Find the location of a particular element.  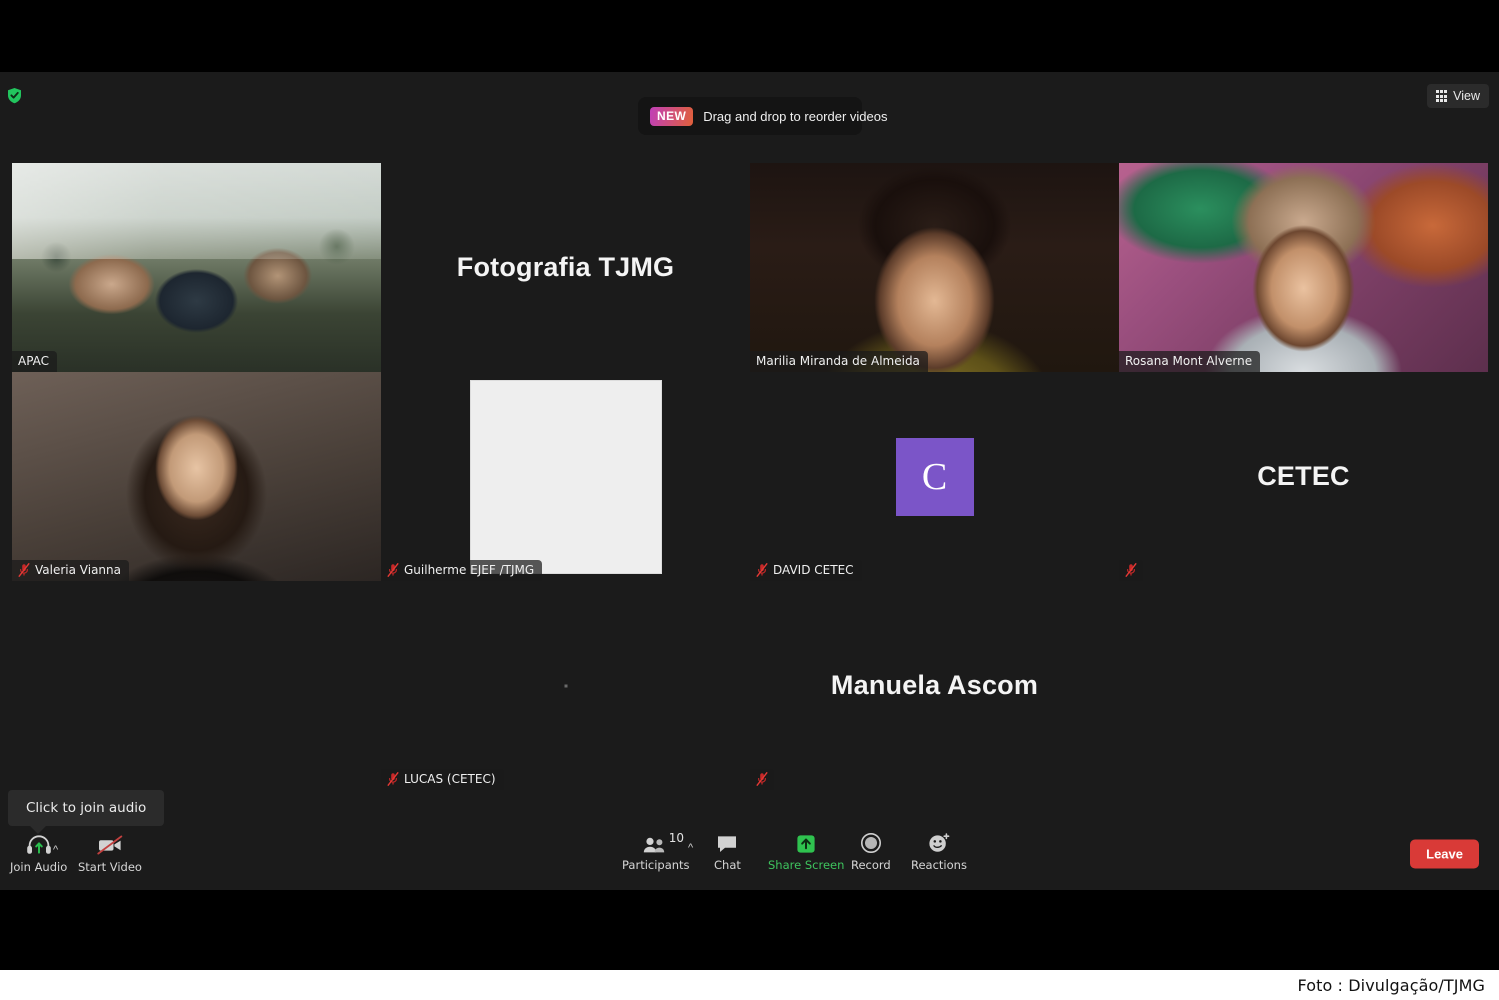

video-tile-lucas-cetec: LUCAS (CETEC) is located at coordinates (565, 685).